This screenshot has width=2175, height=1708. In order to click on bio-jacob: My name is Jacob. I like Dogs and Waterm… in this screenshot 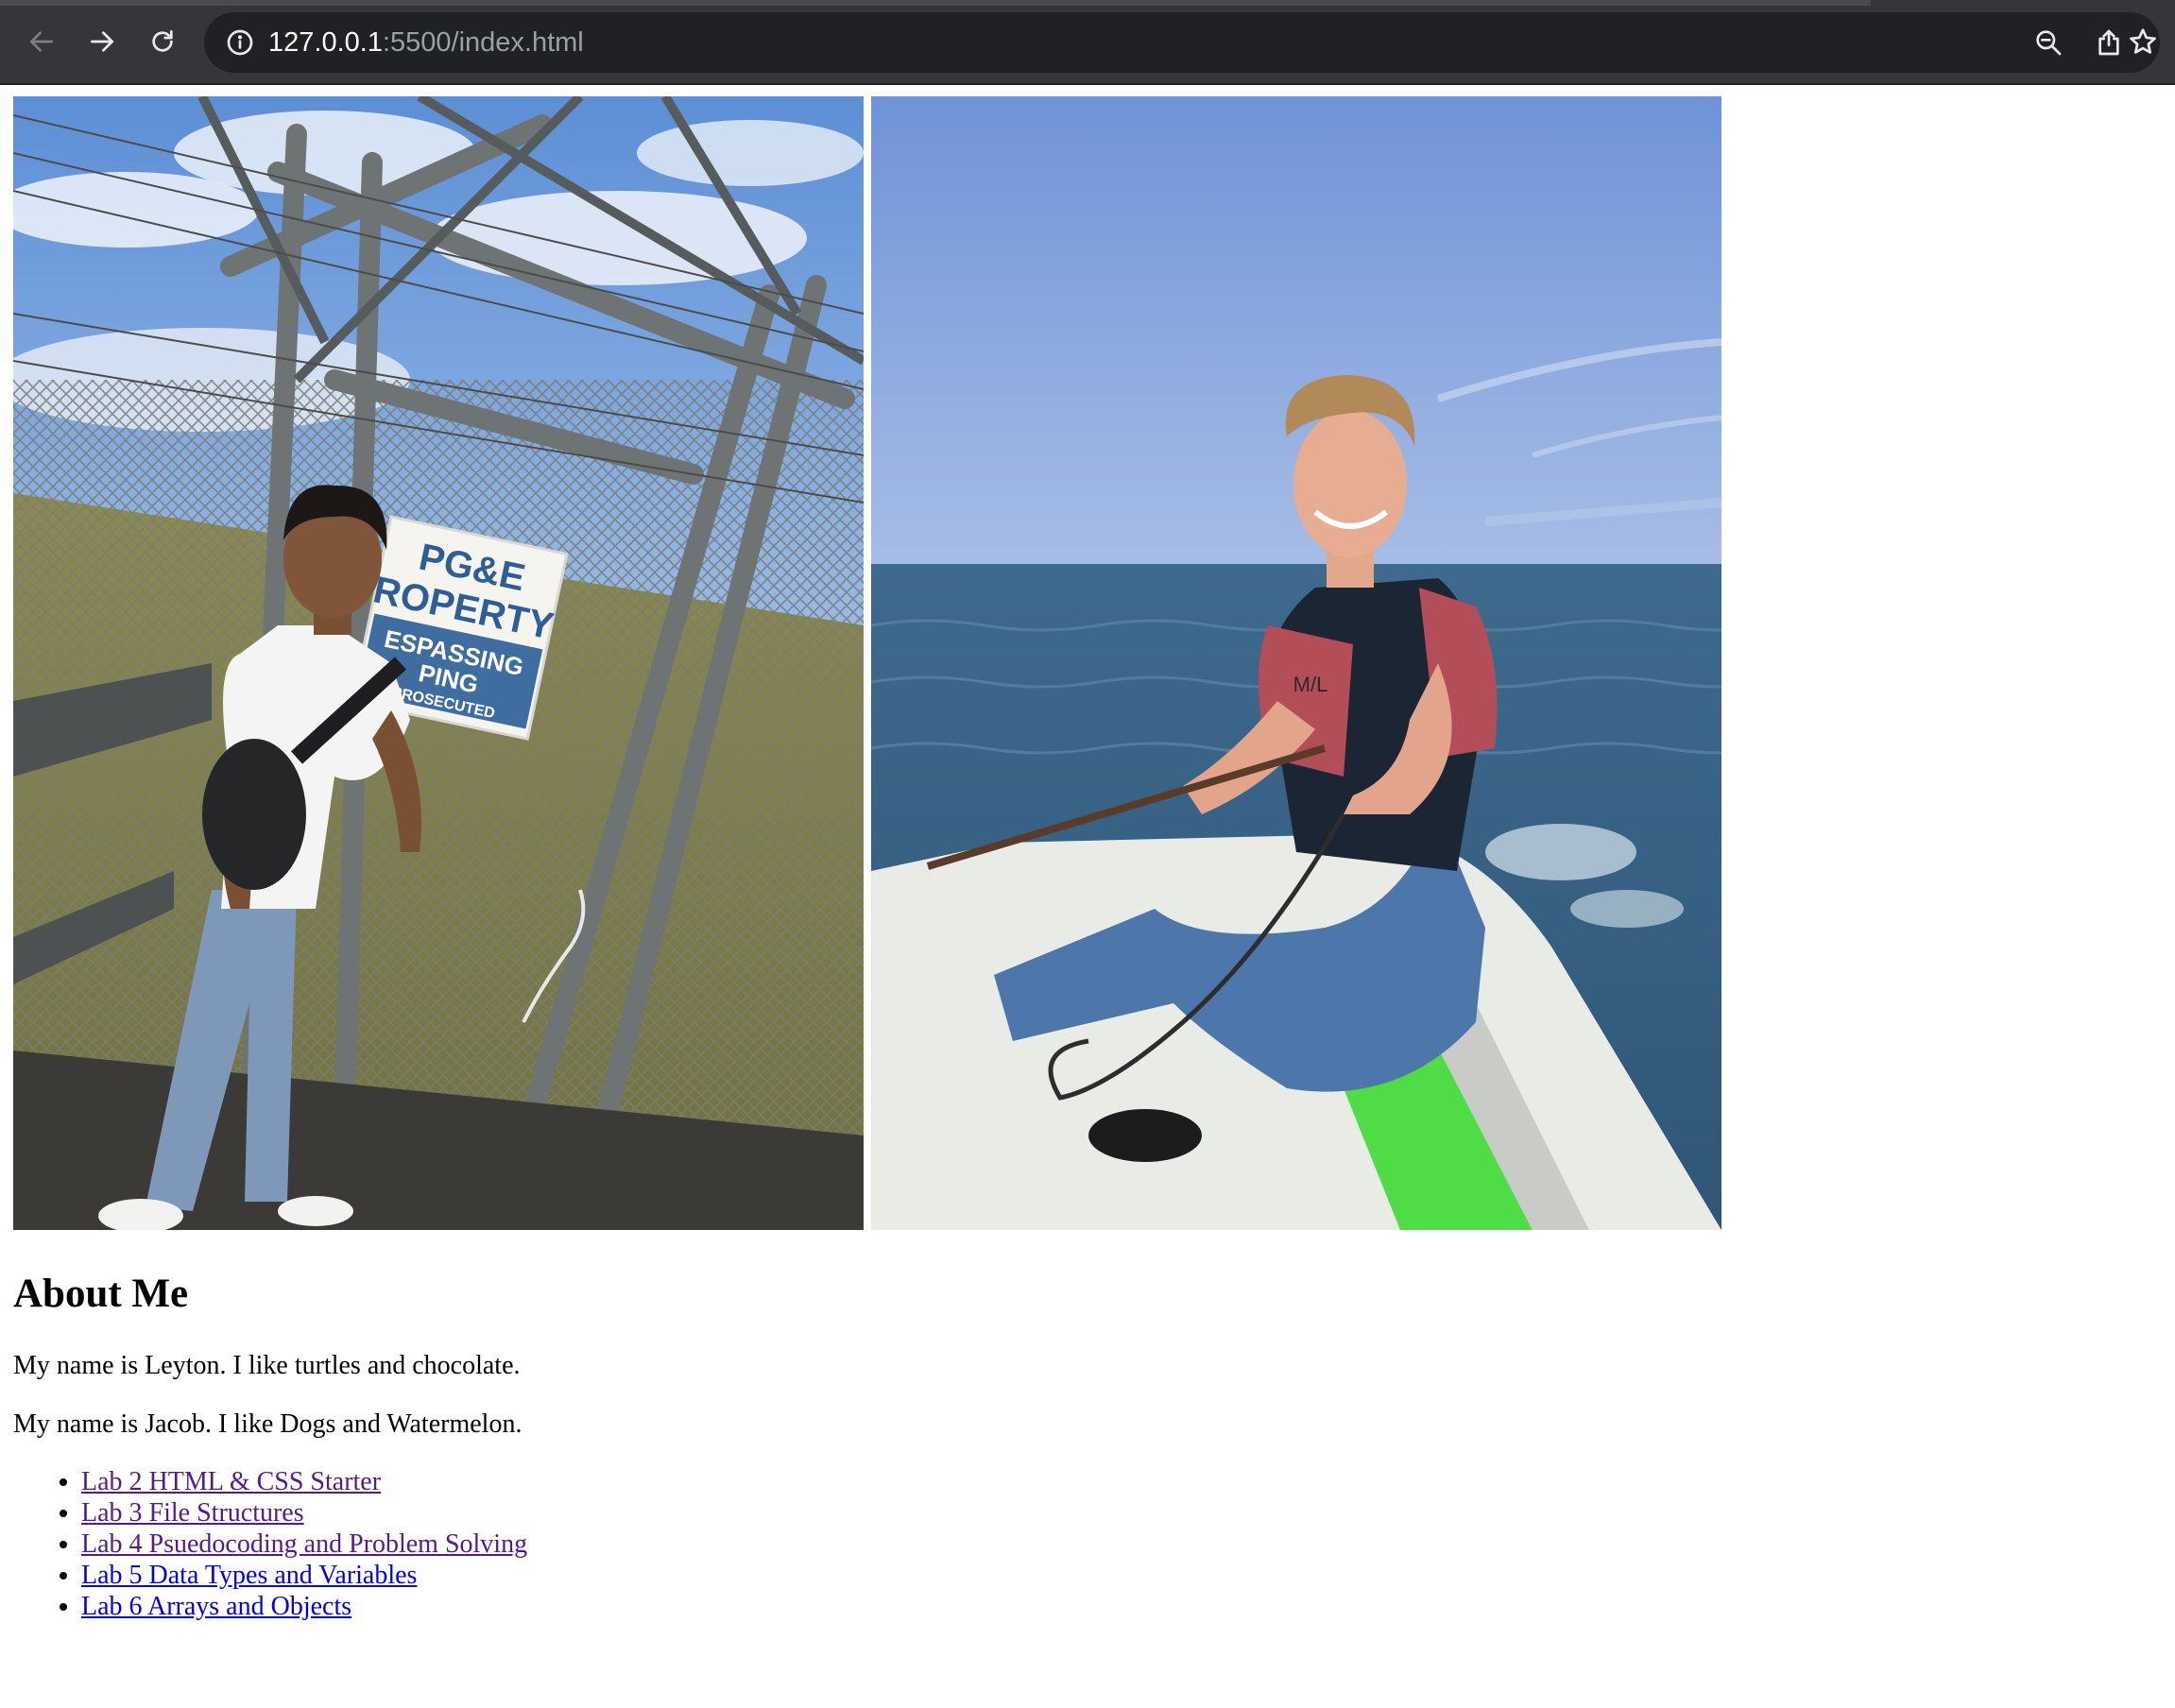, I will do `click(267, 1424)`.